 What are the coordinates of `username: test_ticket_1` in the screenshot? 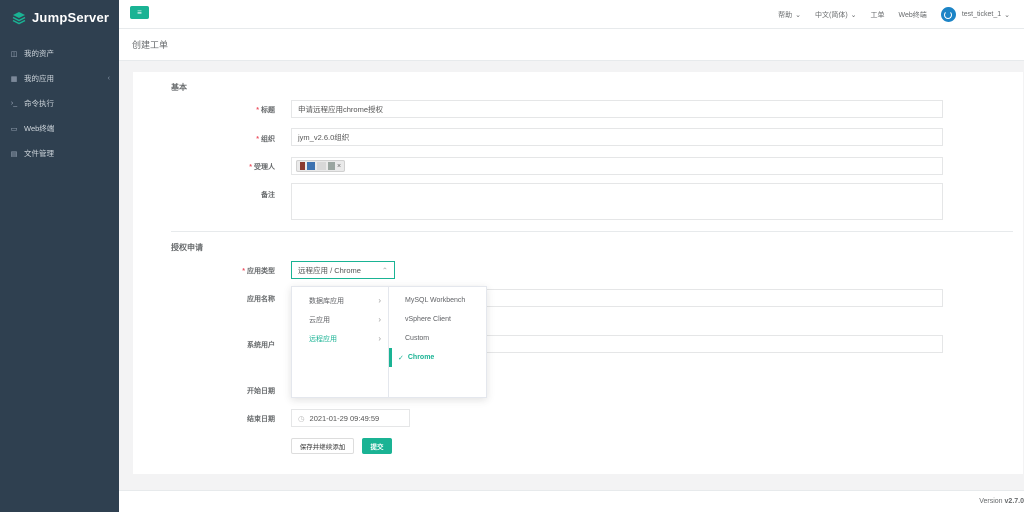 It's located at (981, 14).